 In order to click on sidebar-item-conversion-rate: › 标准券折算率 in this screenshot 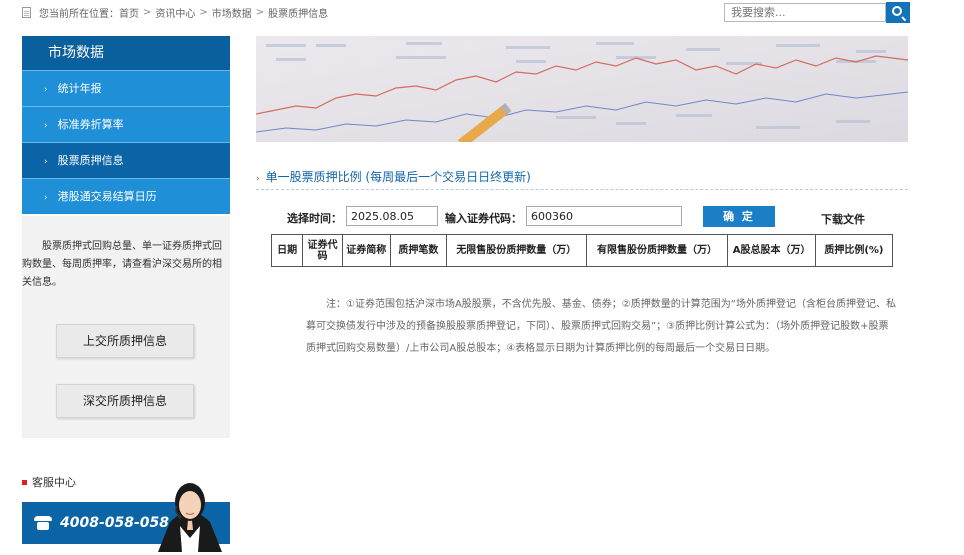, I will do `click(126, 124)`.